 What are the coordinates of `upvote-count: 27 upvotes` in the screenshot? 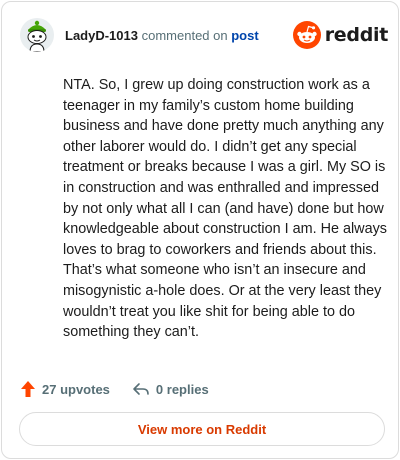 It's located at (76, 389).